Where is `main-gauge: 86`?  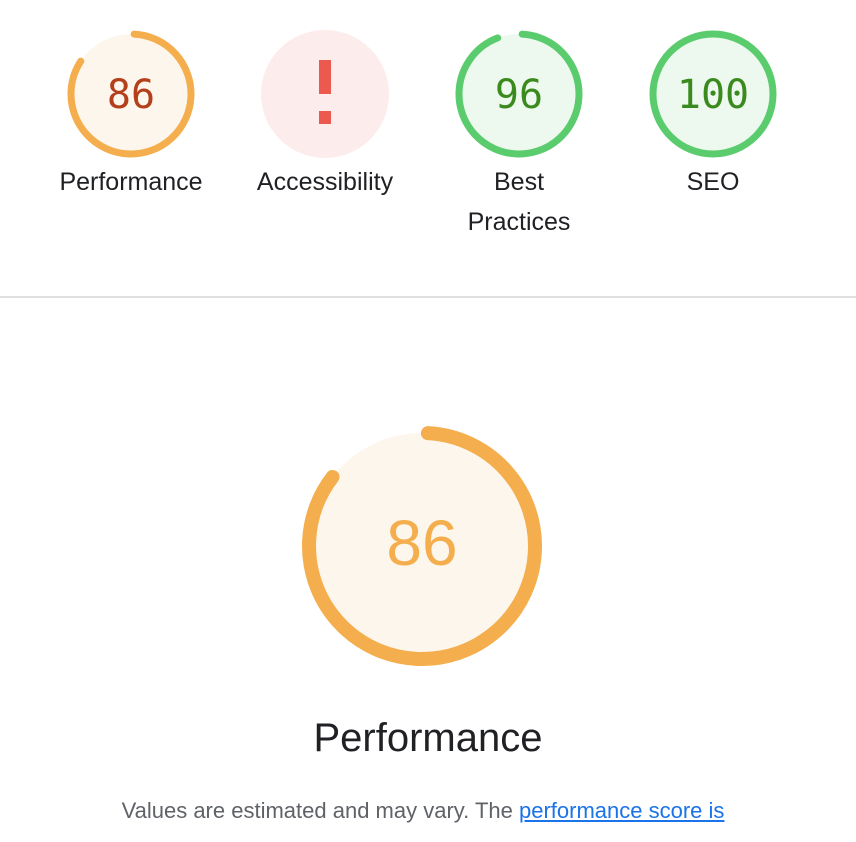 main-gauge: 86 is located at coordinates (422, 546).